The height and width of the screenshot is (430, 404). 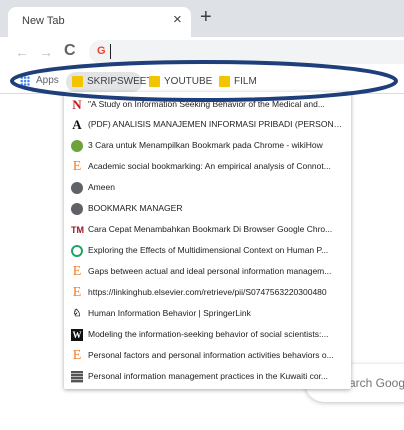 I want to click on new-tab-button: +, so click(x=206, y=17).